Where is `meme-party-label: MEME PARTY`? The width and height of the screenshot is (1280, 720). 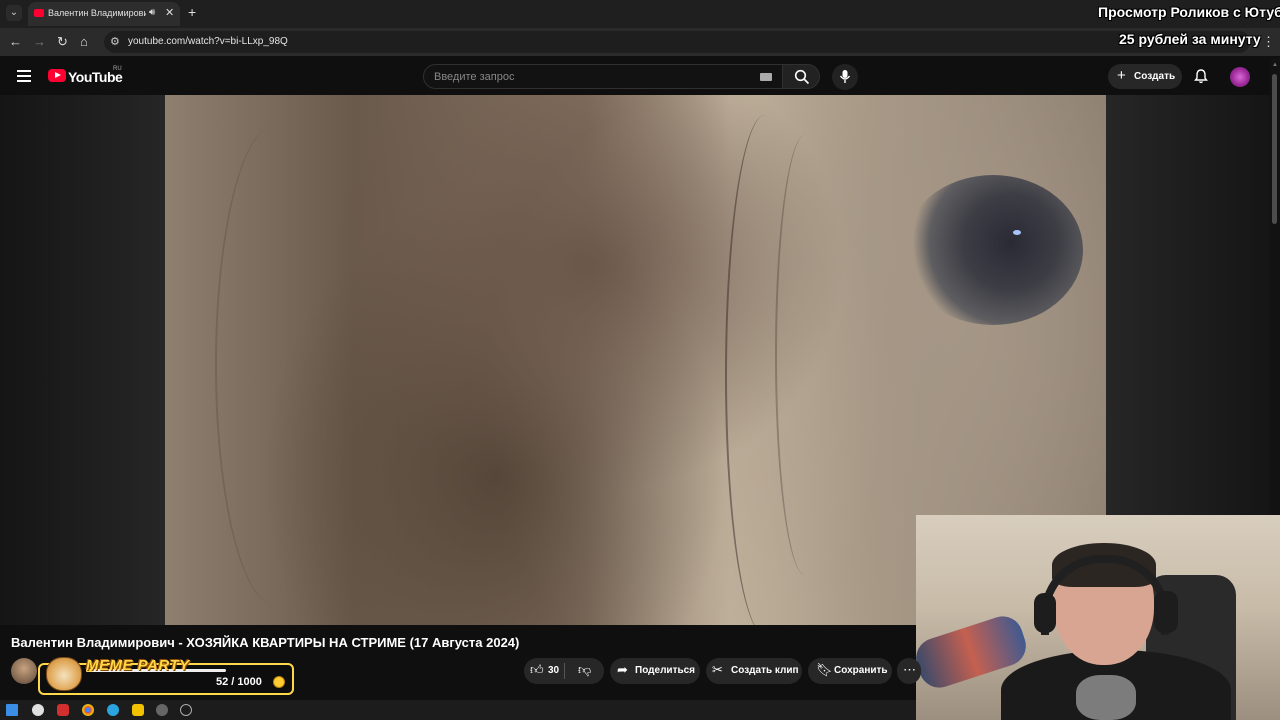 meme-party-label: MEME PARTY is located at coordinates (138, 665).